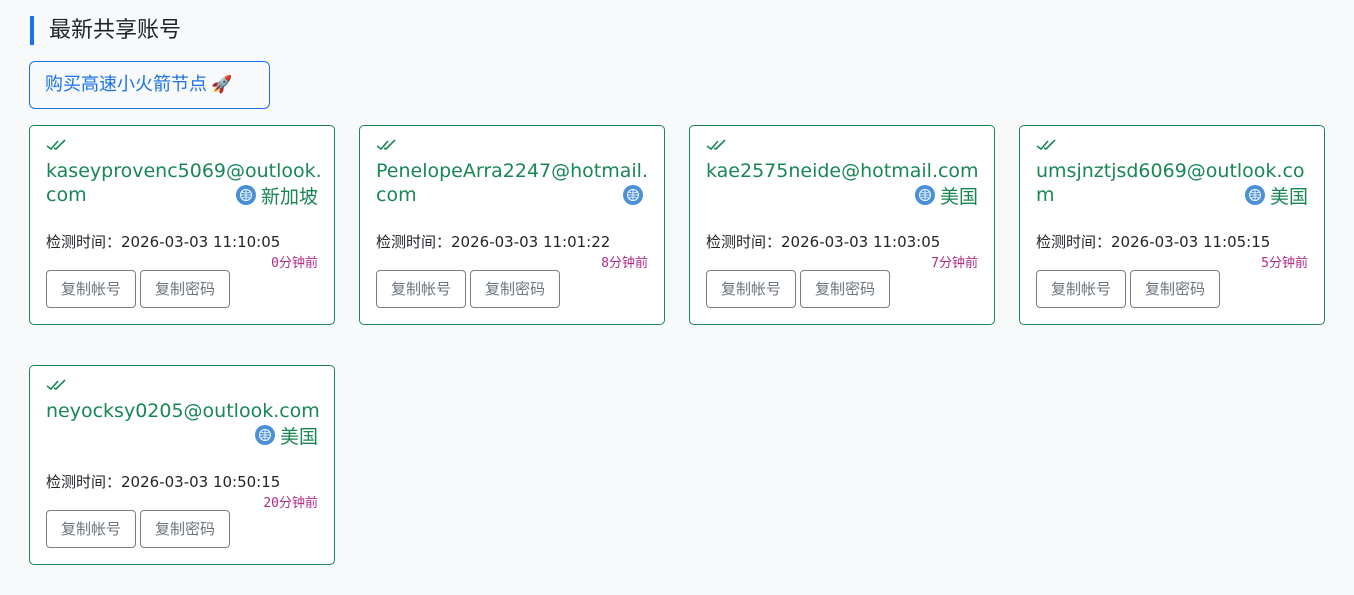 The image size is (1354, 595). Describe the element at coordinates (201, 242) in the screenshot. I see `check-time-value: 2026-03-03 11:10:05` at that location.